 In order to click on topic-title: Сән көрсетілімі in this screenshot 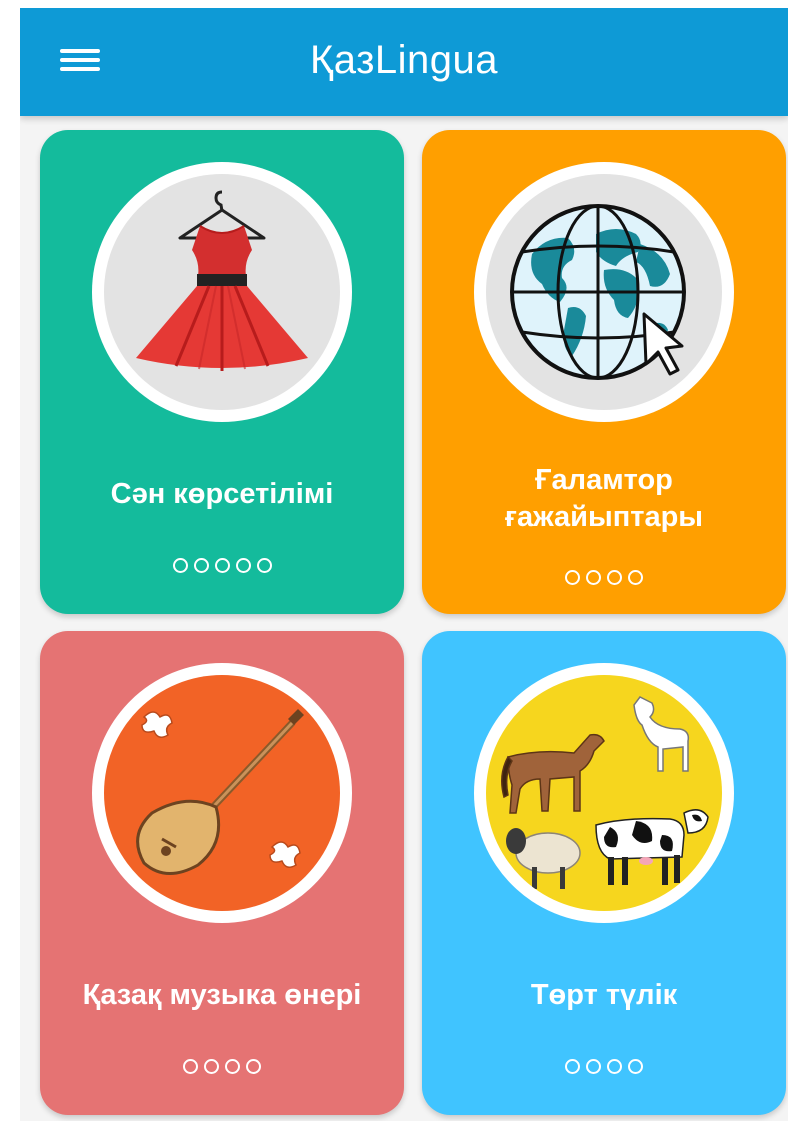, I will do `click(222, 494)`.